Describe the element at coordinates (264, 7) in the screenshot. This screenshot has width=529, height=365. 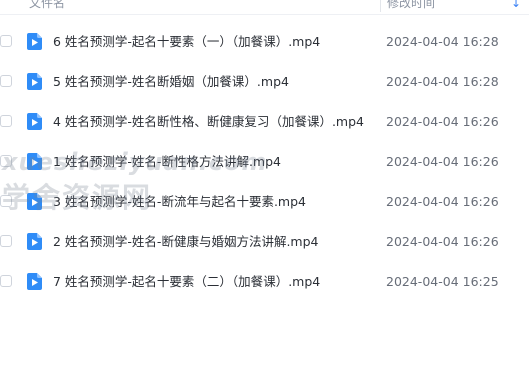
I see `list-header: 文件名 修改时间 ↓` at that location.